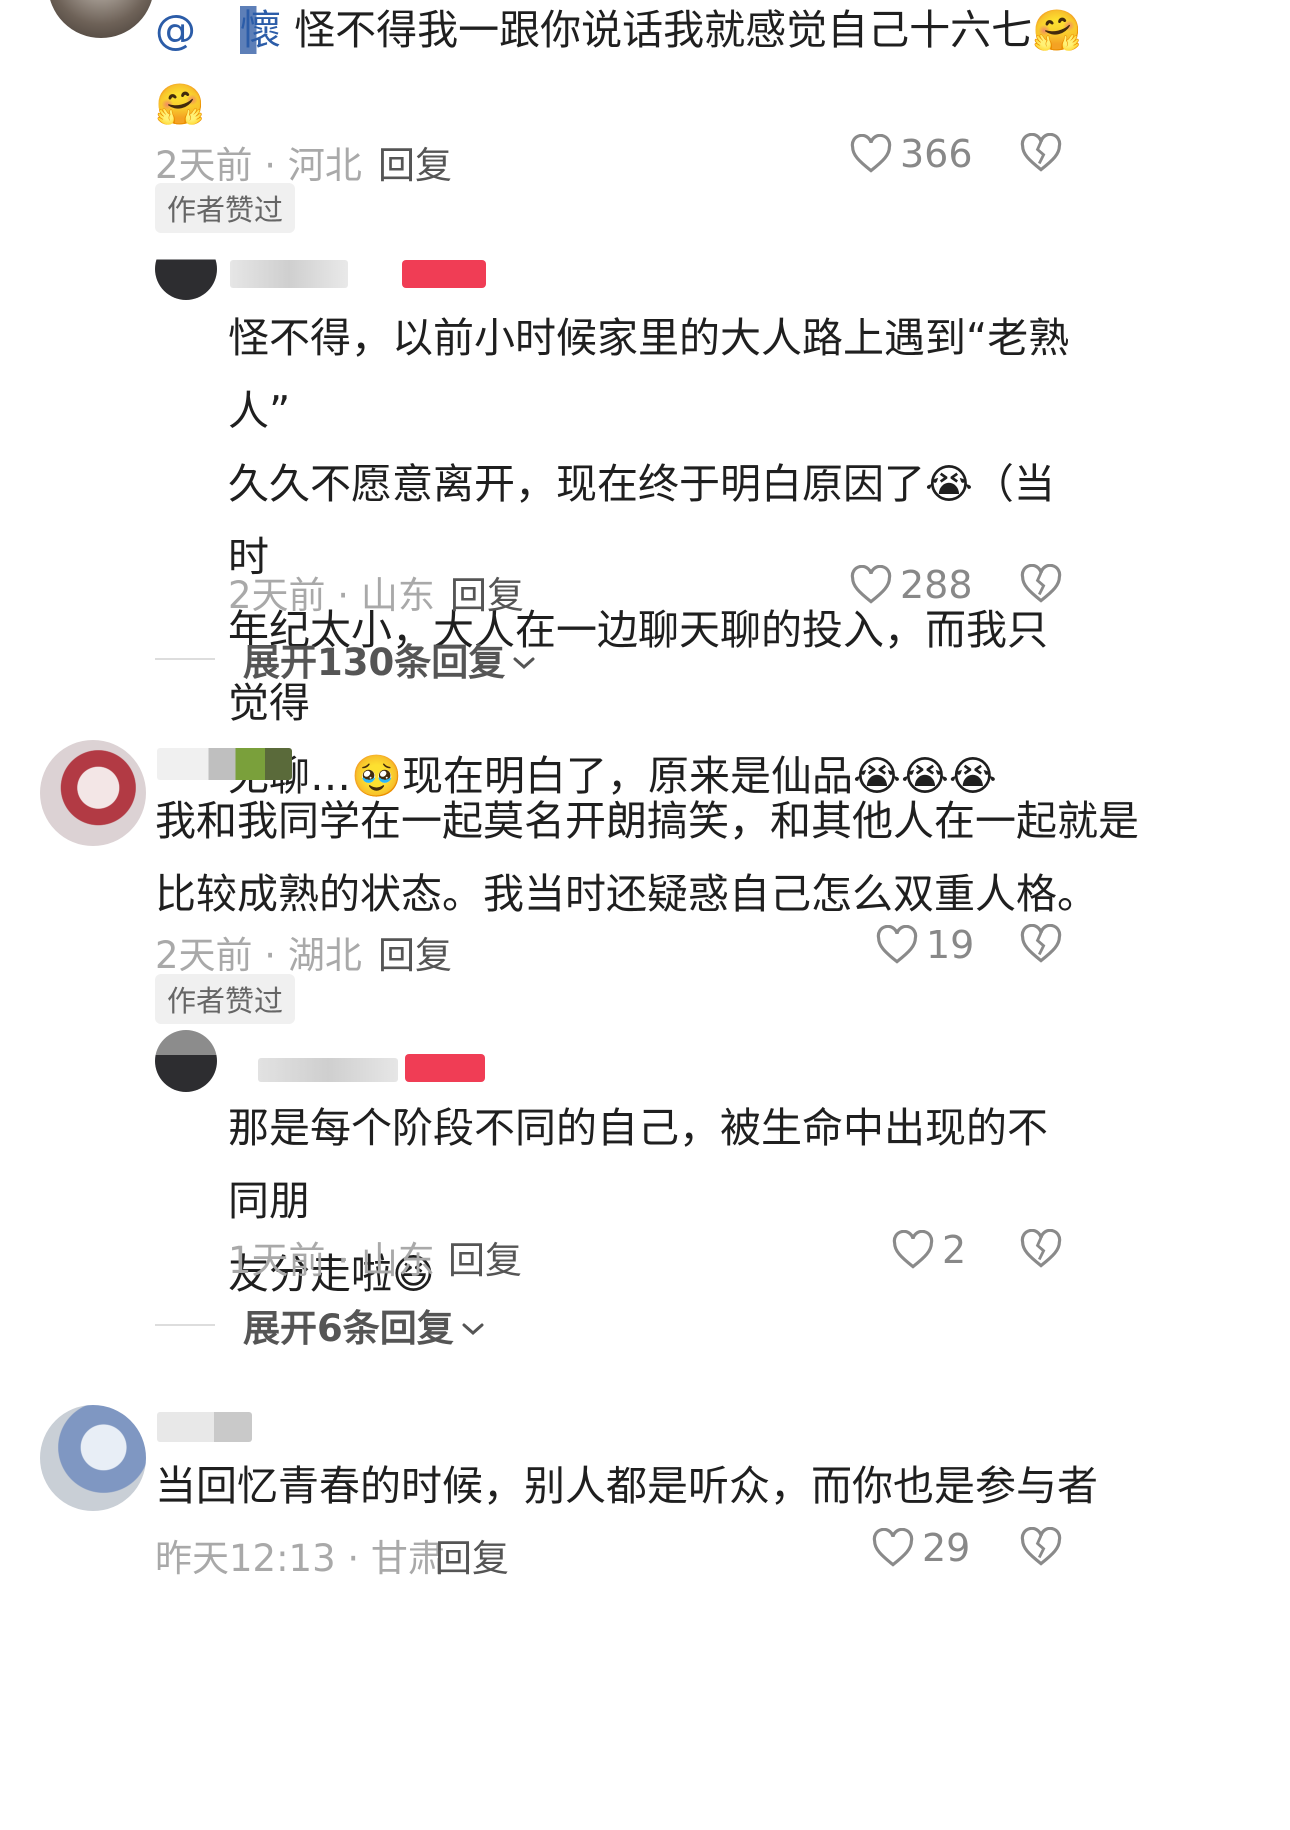 The image size is (1290, 1830). Describe the element at coordinates (331, 1260) in the screenshot. I see `reply-time-location: 1天前 · 山东` at that location.